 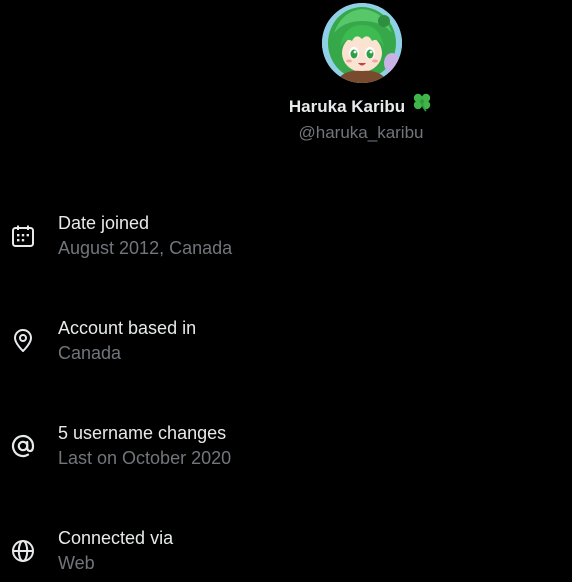 What do you see at coordinates (90, 353) in the screenshot?
I see `about-item-value: Canada` at bounding box center [90, 353].